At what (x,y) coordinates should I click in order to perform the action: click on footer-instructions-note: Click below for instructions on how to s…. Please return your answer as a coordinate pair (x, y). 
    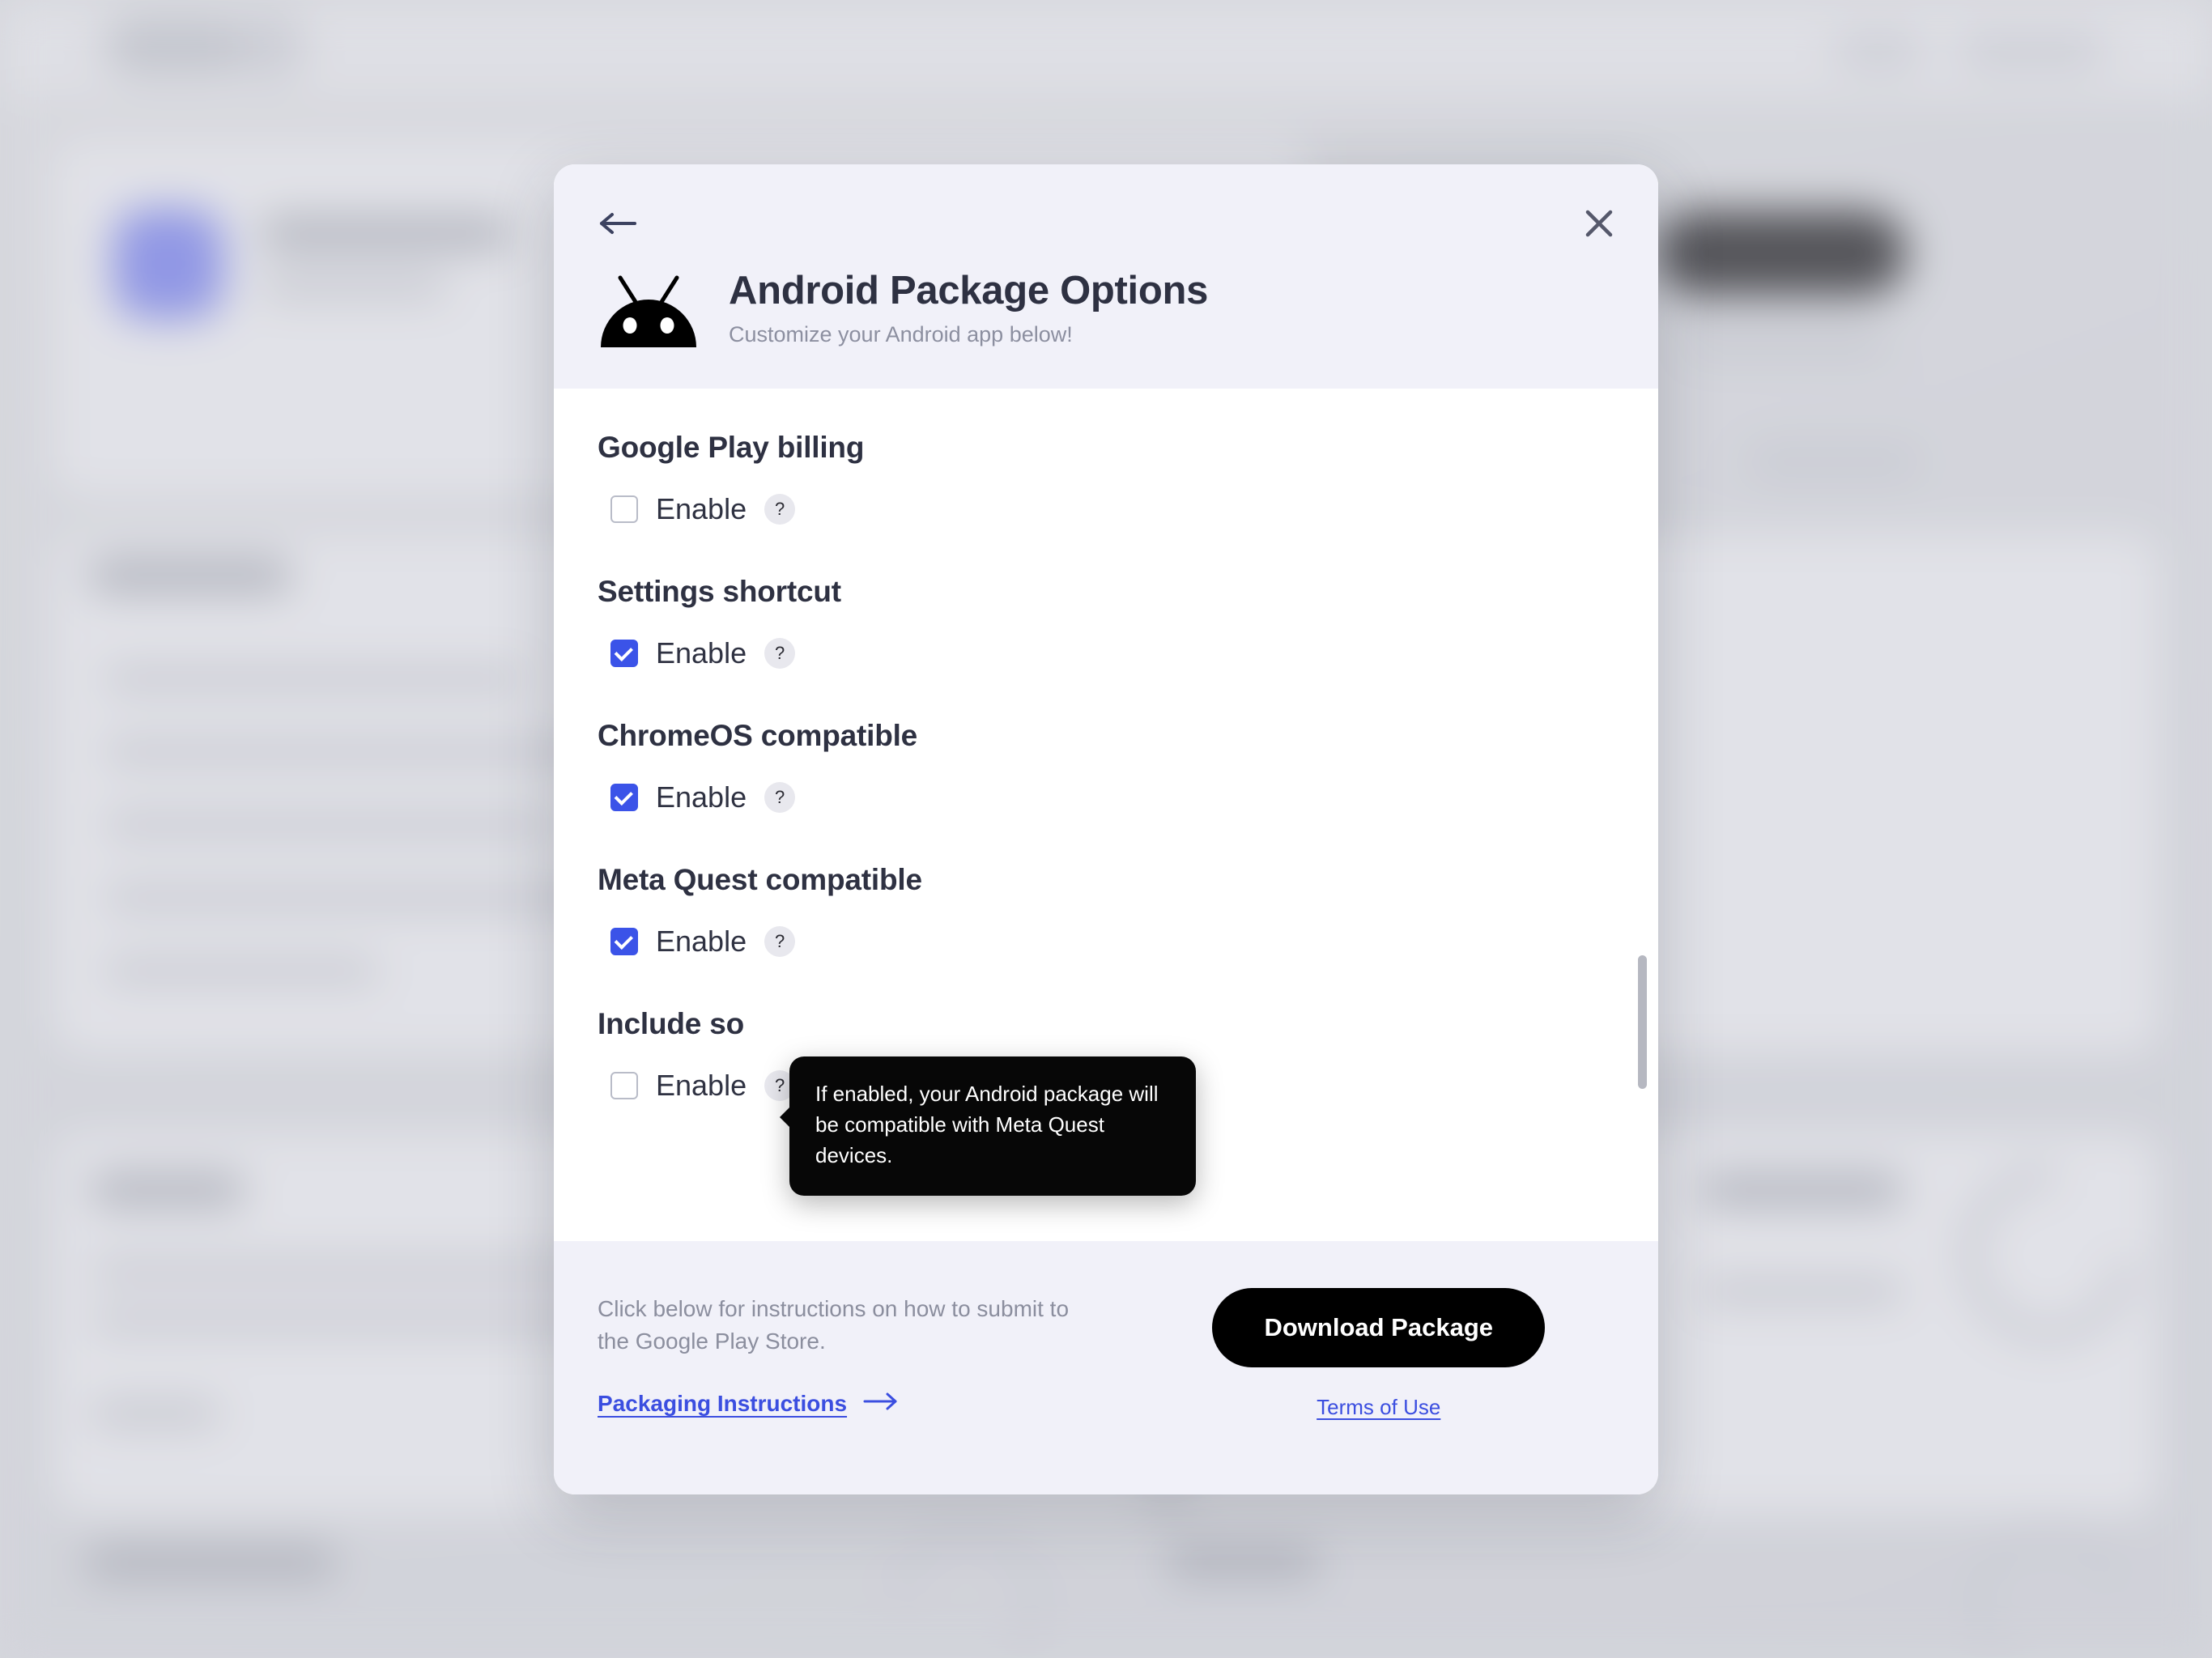
    Looking at the image, I should click on (834, 1325).